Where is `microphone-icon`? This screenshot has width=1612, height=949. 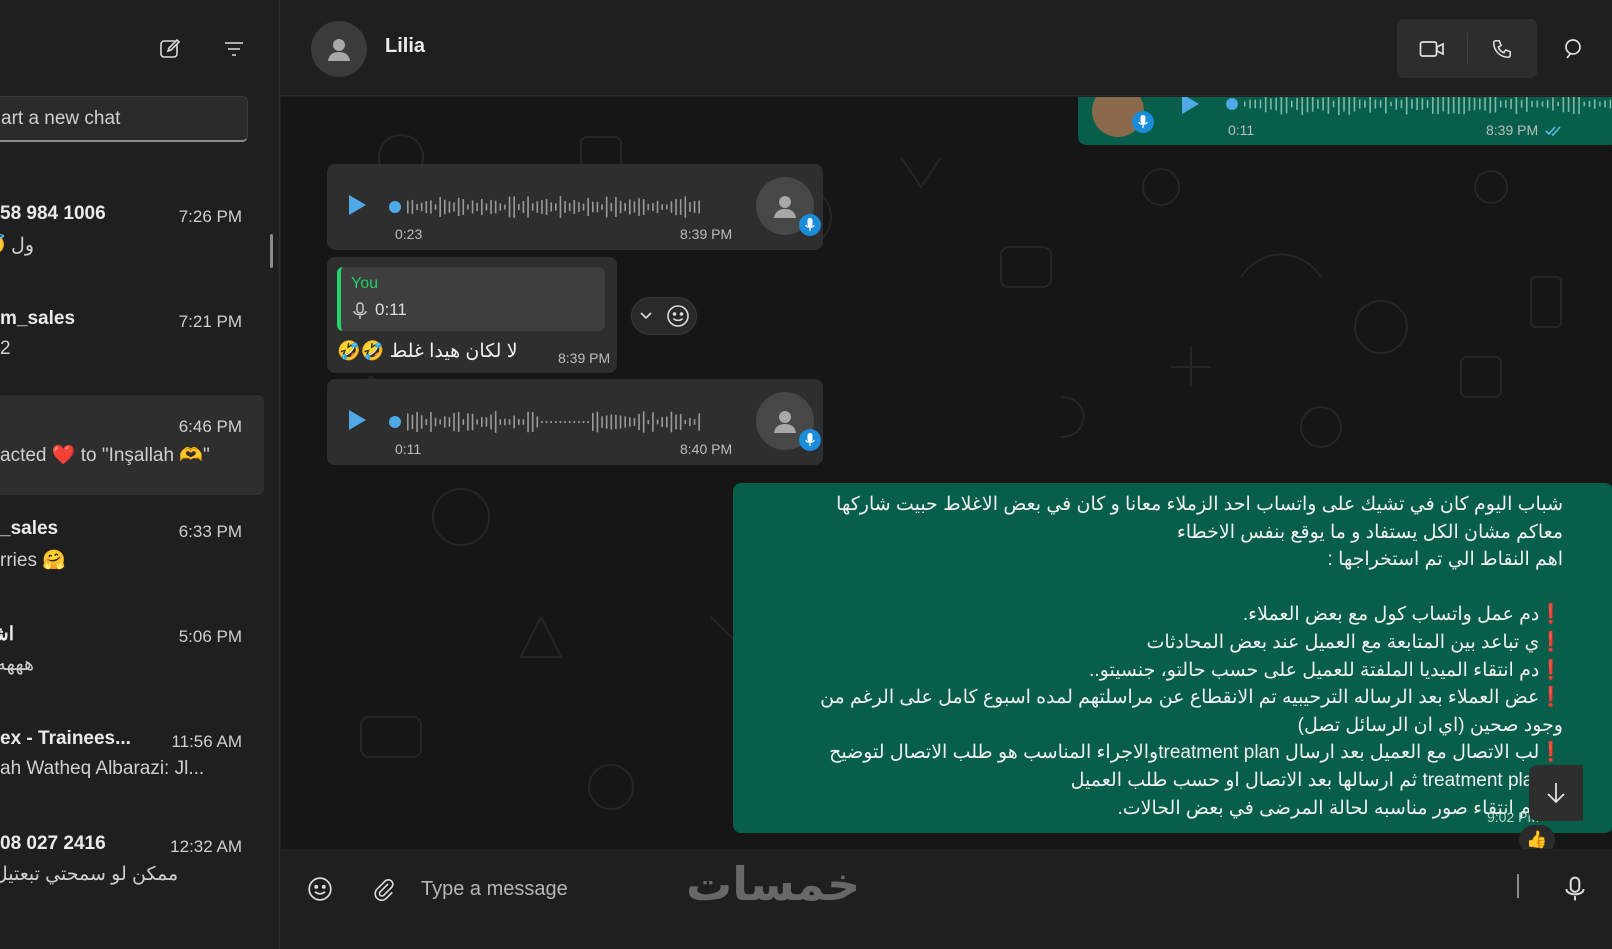
microphone-icon is located at coordinates (1575, 889).